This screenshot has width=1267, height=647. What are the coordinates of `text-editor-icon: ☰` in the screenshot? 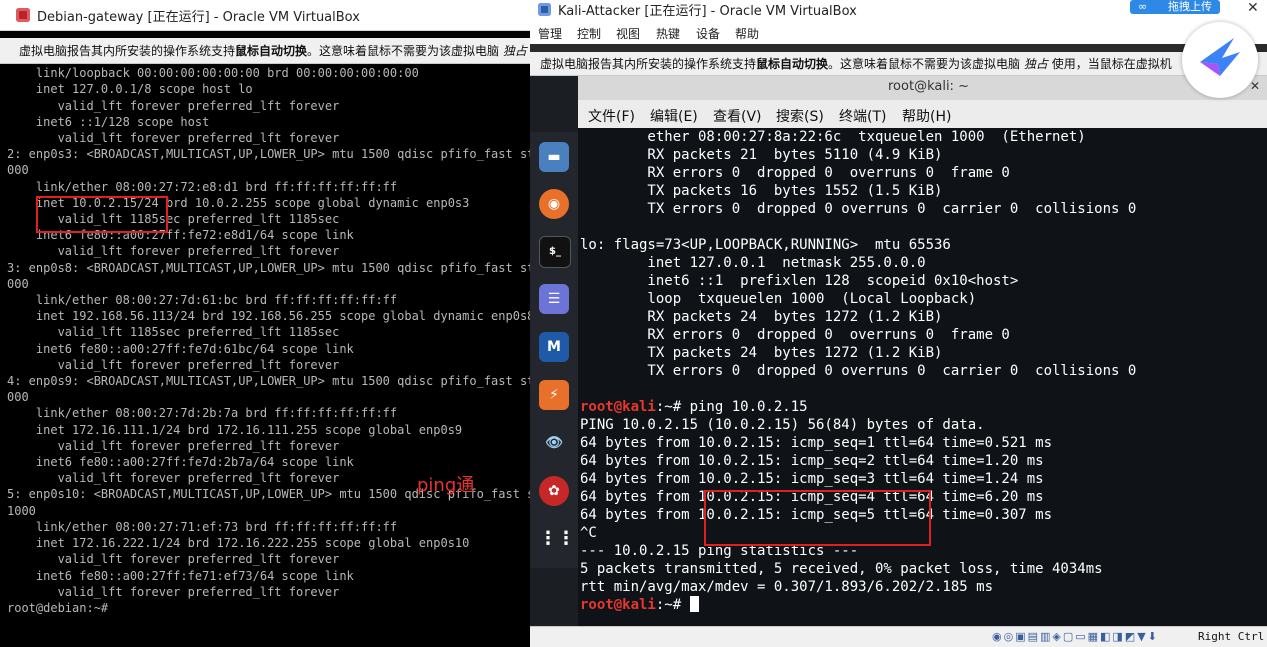 It's located at (554, 299).